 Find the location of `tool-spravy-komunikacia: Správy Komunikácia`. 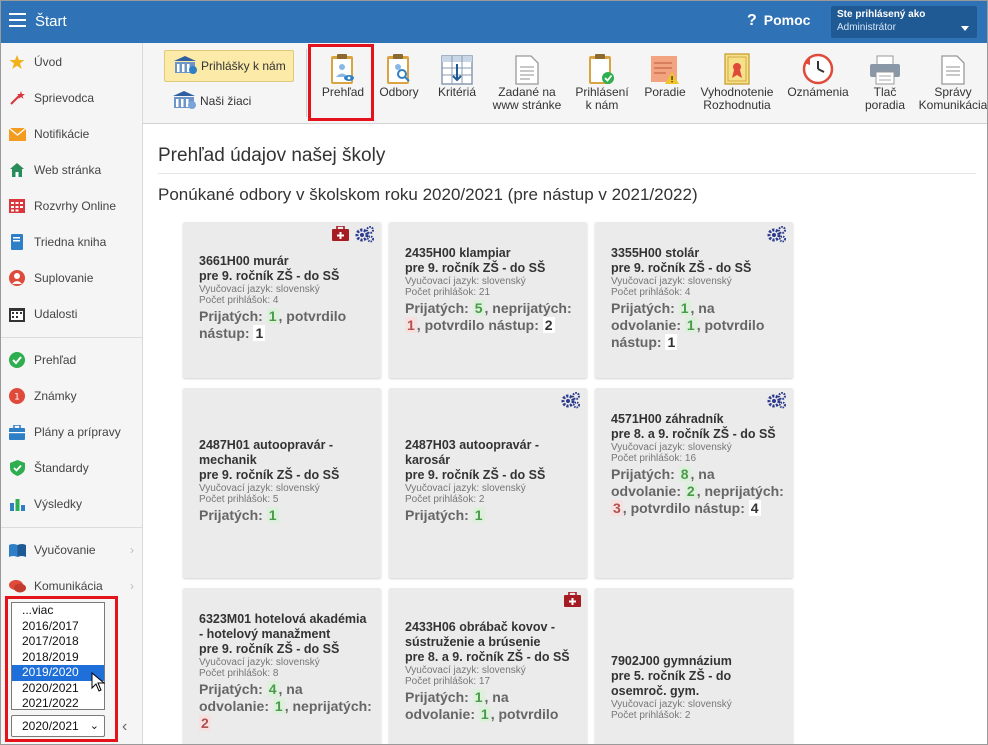

tool-spravy-komunikacia: Správy Komunikácia is located at coordinates (952, 81).